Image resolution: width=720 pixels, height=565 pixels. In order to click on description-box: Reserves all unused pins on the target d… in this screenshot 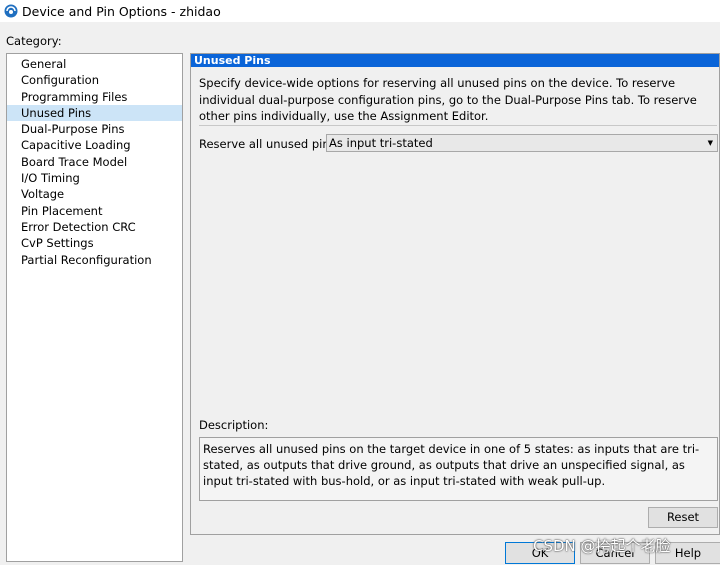, I will do `click(458, 469)`.